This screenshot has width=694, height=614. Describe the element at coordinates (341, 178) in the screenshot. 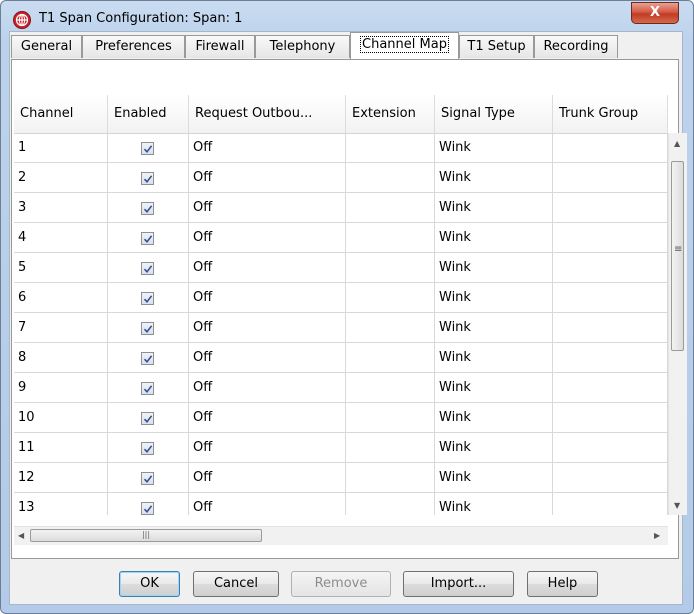

I see `table-row: 2 Off Wink` at that location.